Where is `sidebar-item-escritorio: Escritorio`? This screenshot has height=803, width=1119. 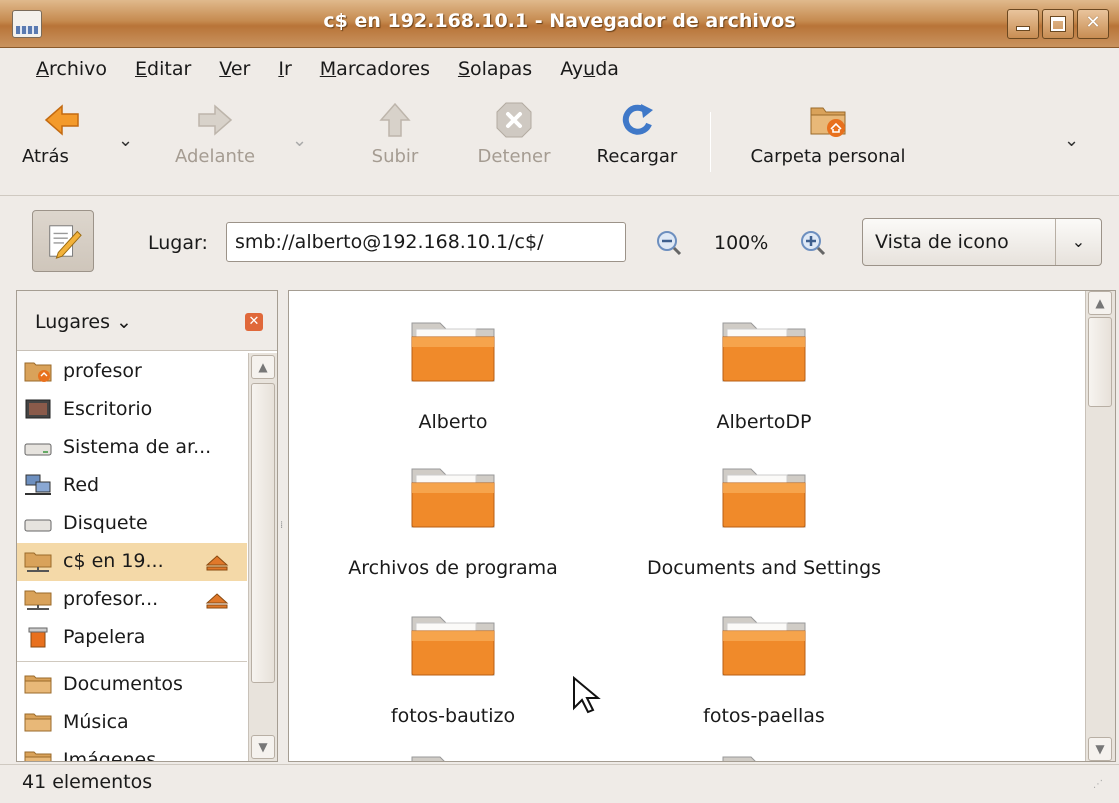 sidebar-item-escritorio: Escritorio is located at coordinates (132, 410).